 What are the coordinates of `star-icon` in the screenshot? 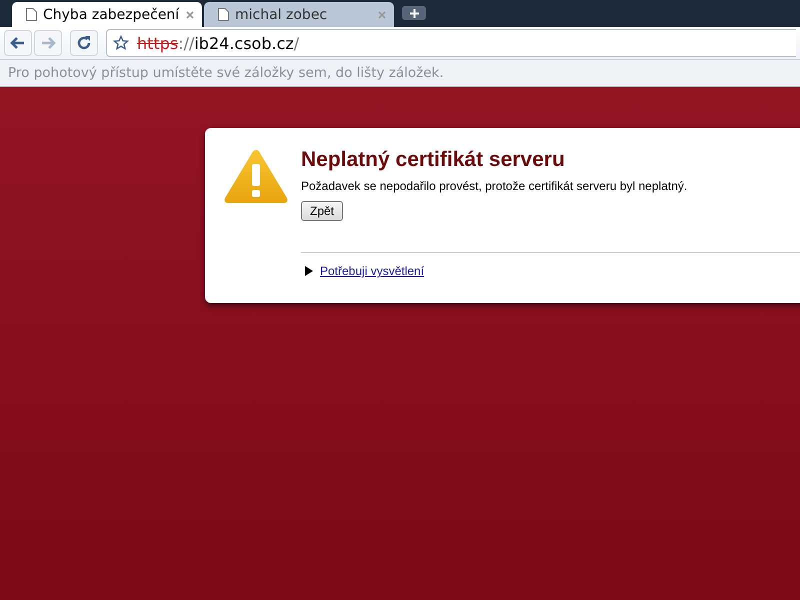 It's located at (121, 43).